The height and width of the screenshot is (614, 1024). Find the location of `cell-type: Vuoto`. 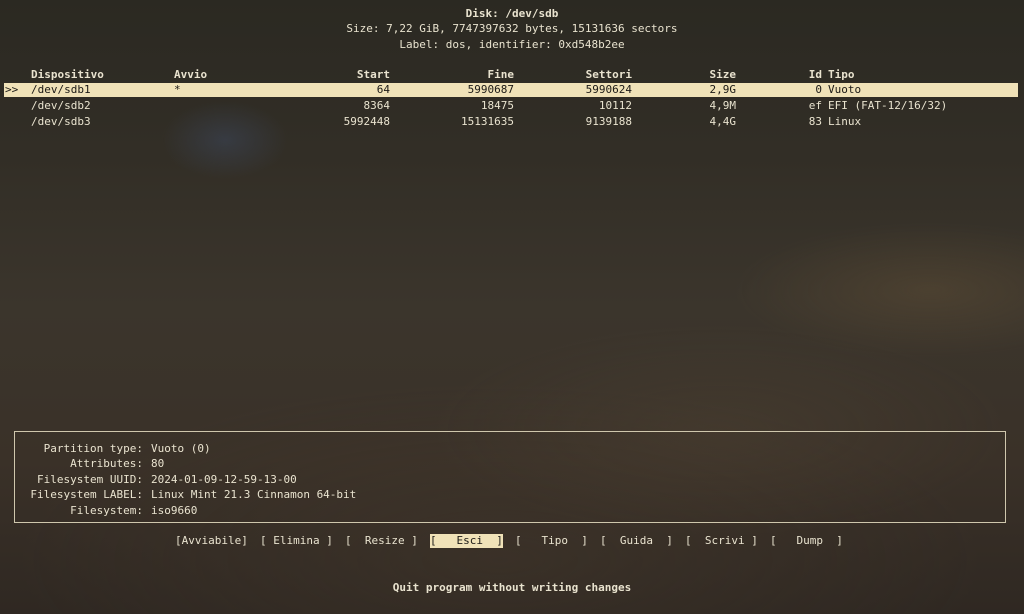

cell-type: Vuoto is located at coordinates (845, 89).